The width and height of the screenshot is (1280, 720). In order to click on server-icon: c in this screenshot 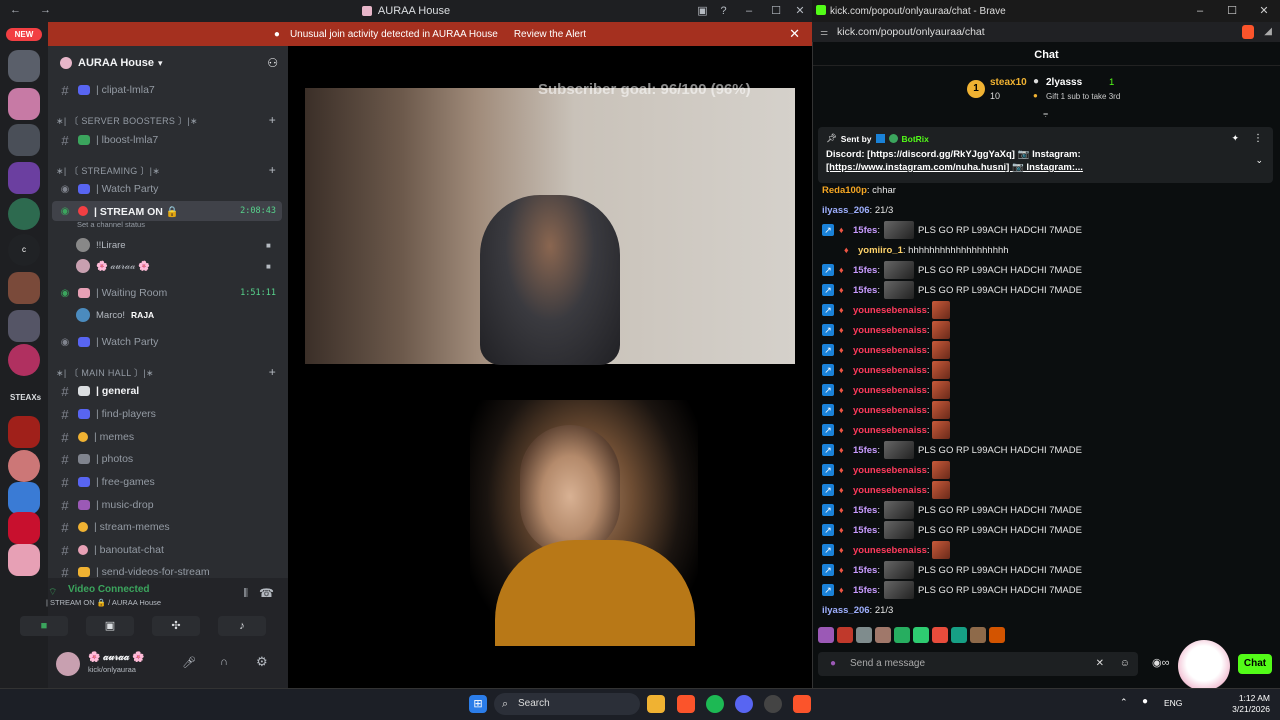, I will do `click(24, 250)`.